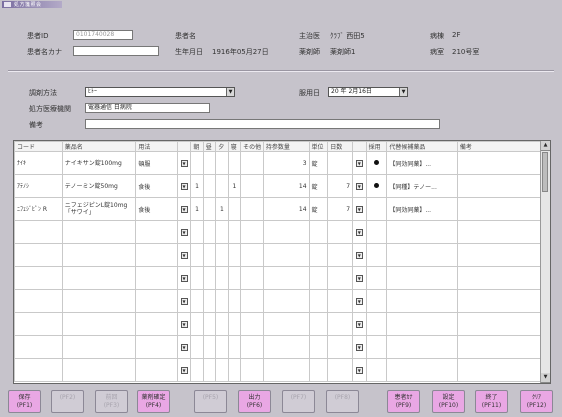 This screenshot has height=417, width=562. What do you see at coordinates (99, 209) in the screenshot?
I see `cell-drug-name: ニフェジピンL錠10mg「サワイ」` at bounding box center [99, 209].